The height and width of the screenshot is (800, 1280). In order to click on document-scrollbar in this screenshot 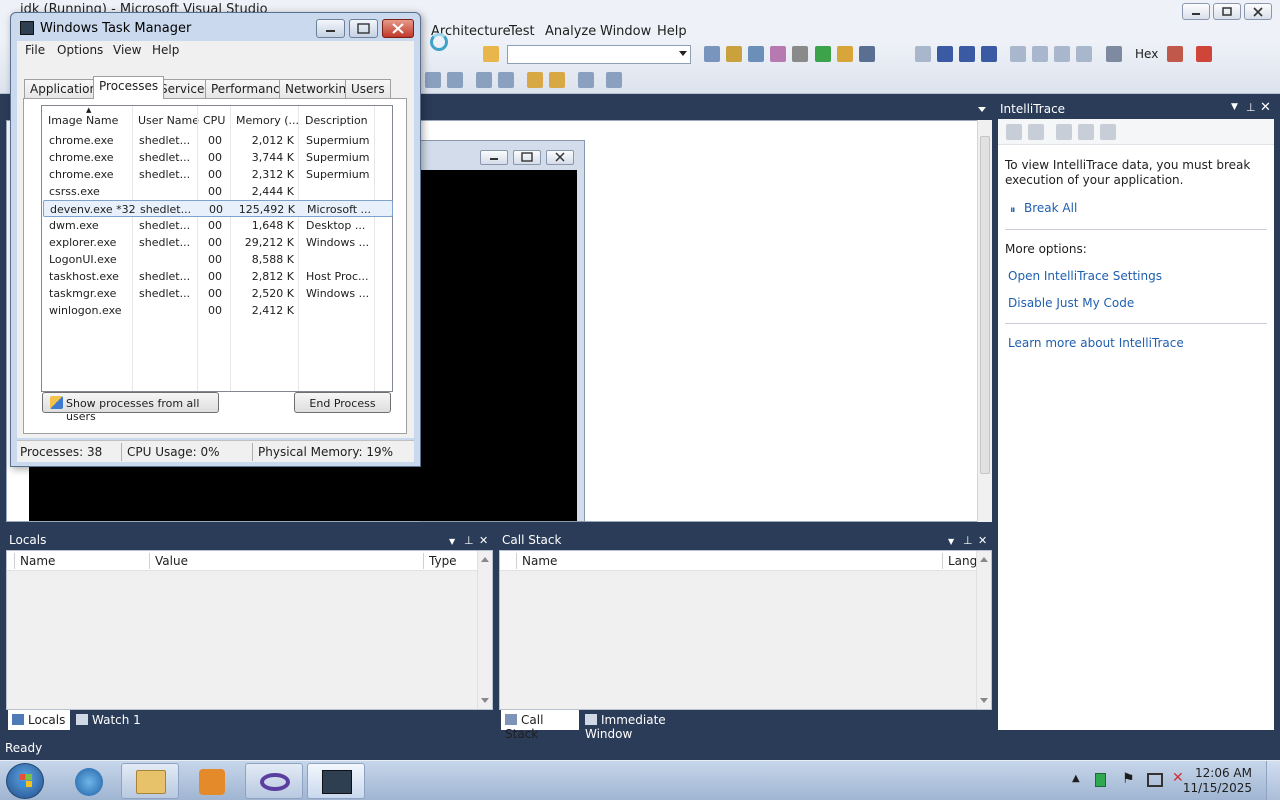, I will do `click(984, 321)`.